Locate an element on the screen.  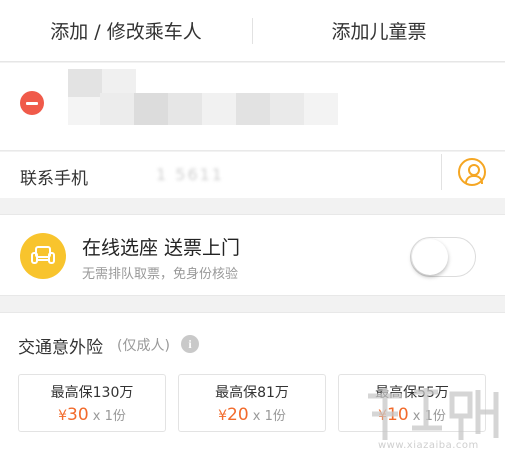
sofa-icon is located at coordinates (43, 256).